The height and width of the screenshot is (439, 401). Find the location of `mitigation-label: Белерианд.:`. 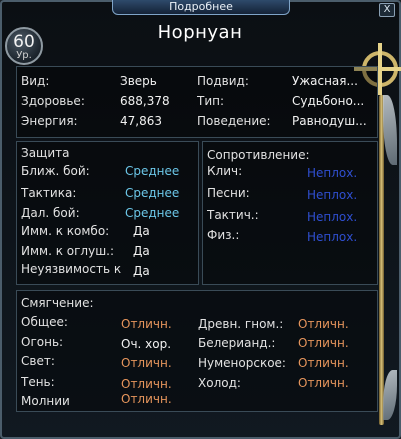

mitigation-label: Белерианд.: is located at coordinates (237, 343).